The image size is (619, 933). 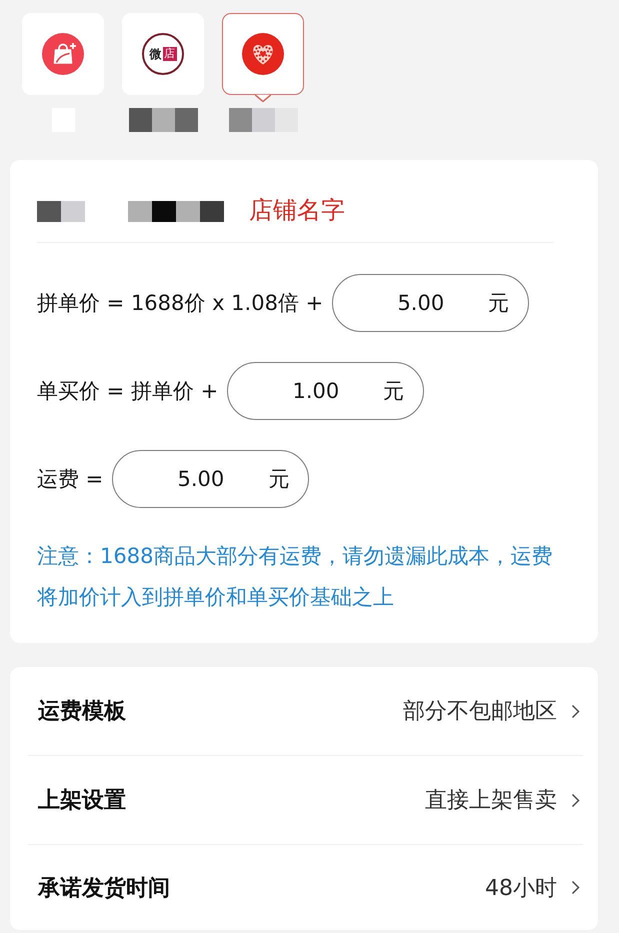 What do you see at coordinates (169, 54) in the screenshot?
I see `logo-tag: 店` at bounding box center [169, 54].